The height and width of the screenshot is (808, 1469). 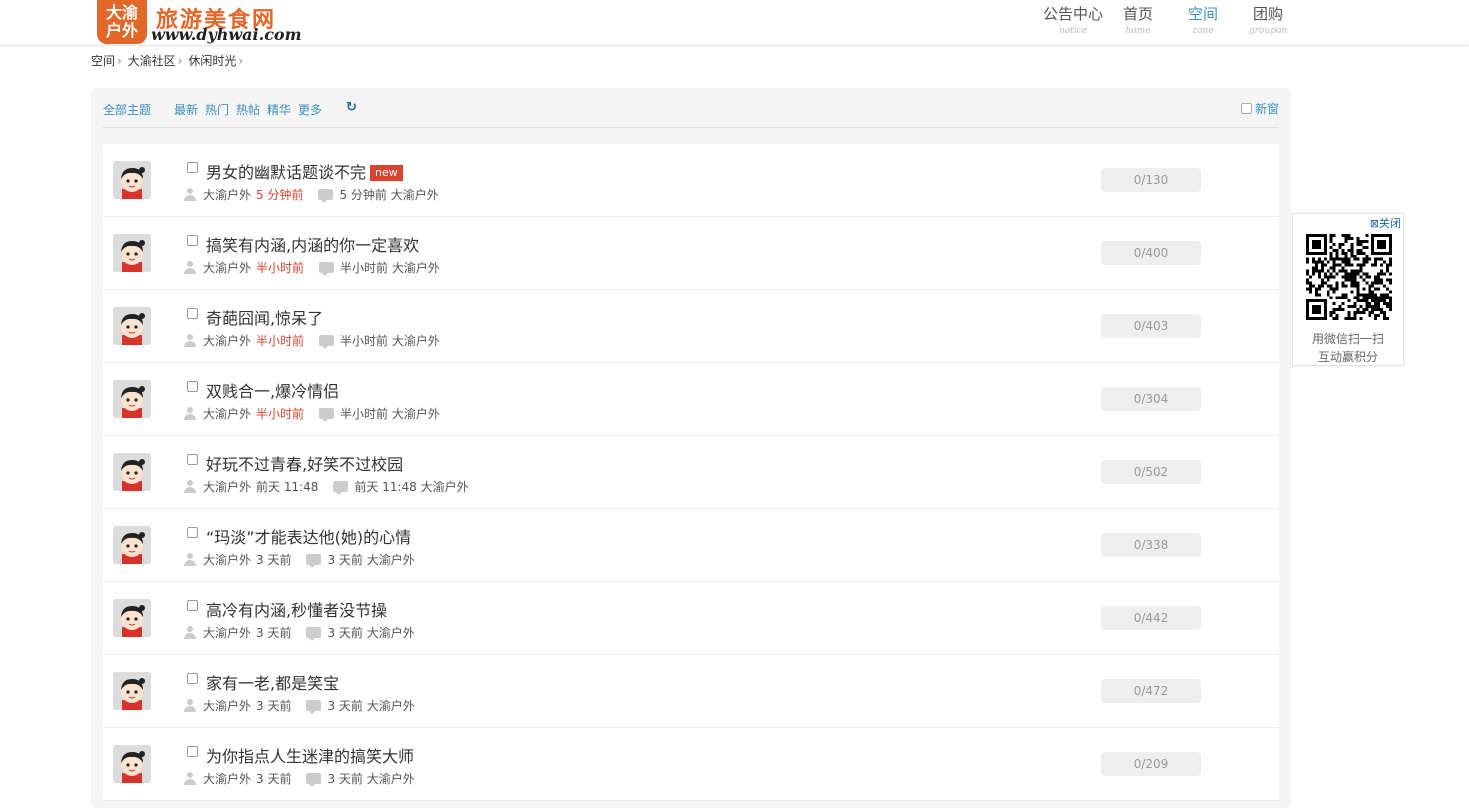 What do you see at coordinates (1137, 14) in the screenshot?
I see `nav-label: 首页` at bounding box center [1137, 14].